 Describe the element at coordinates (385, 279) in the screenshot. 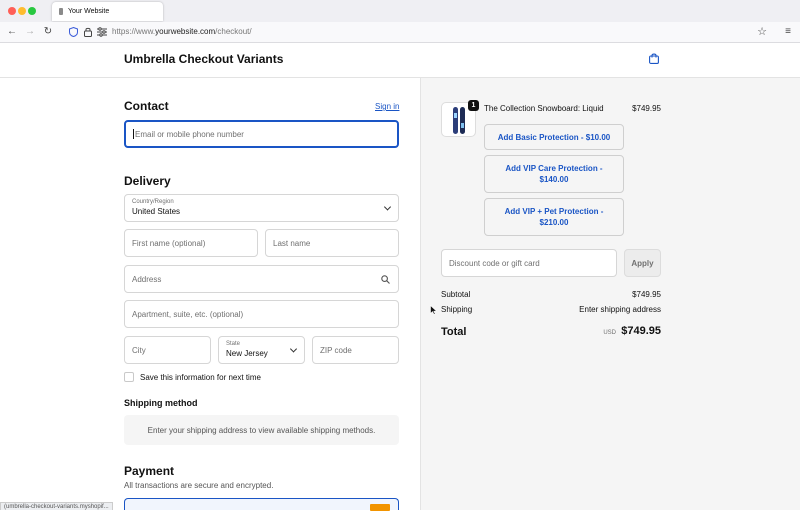

I see `search-icon` at that location.